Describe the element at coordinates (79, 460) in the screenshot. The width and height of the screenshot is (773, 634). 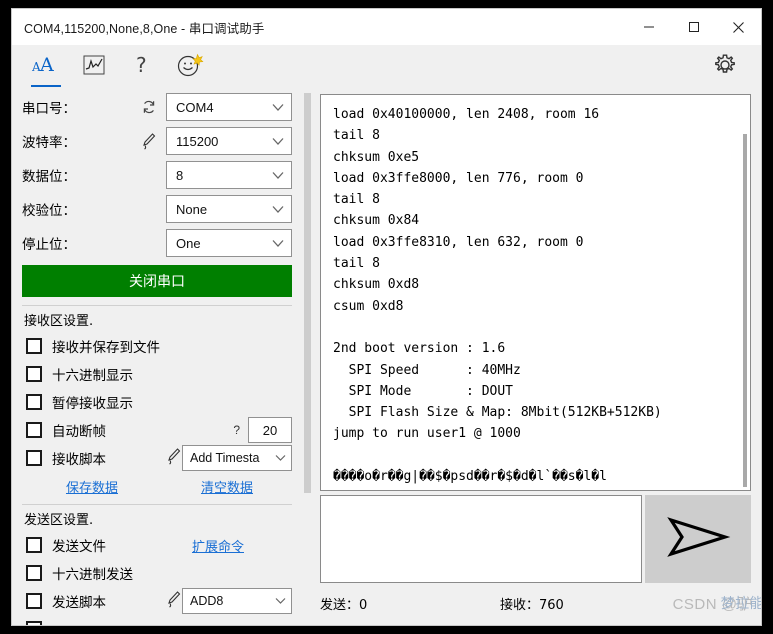
I see `receive-script-label: 接收脚本` at that location.